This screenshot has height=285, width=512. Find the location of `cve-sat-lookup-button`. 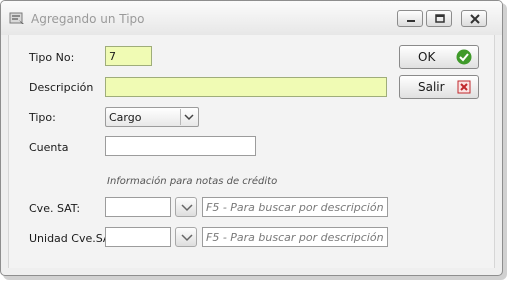

cve-sat-lookup-button is located at coordinates (186, 207).